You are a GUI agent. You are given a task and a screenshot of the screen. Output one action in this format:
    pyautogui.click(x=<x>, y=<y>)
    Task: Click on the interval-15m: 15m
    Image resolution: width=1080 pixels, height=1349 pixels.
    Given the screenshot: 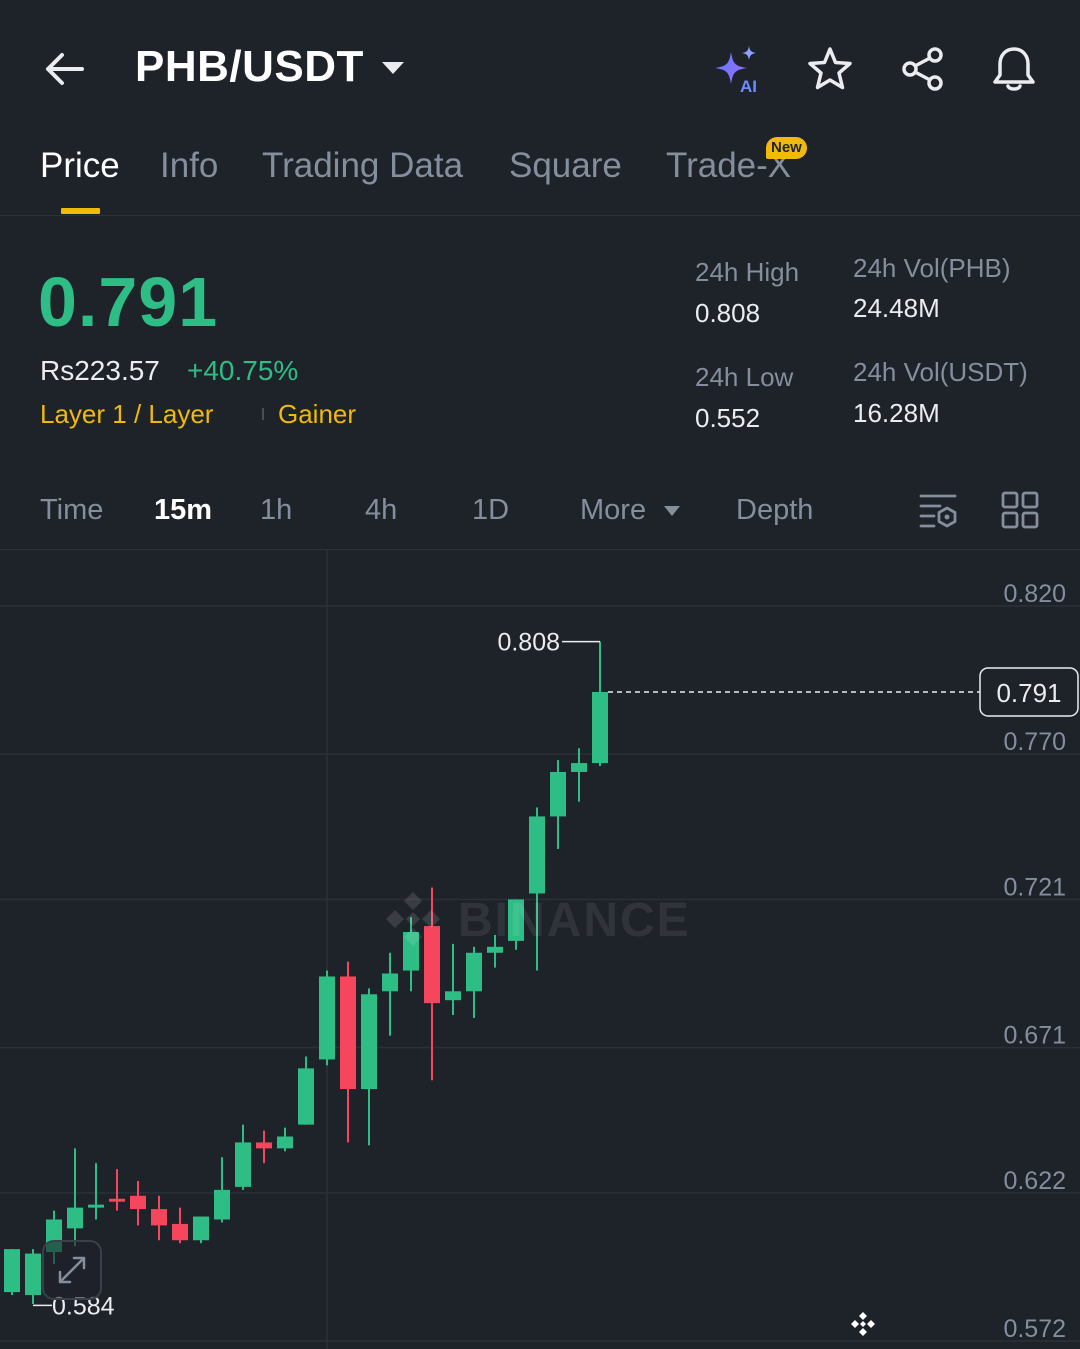 What is the action you would take?
    pyautogui.click(x=183, y=510)
    